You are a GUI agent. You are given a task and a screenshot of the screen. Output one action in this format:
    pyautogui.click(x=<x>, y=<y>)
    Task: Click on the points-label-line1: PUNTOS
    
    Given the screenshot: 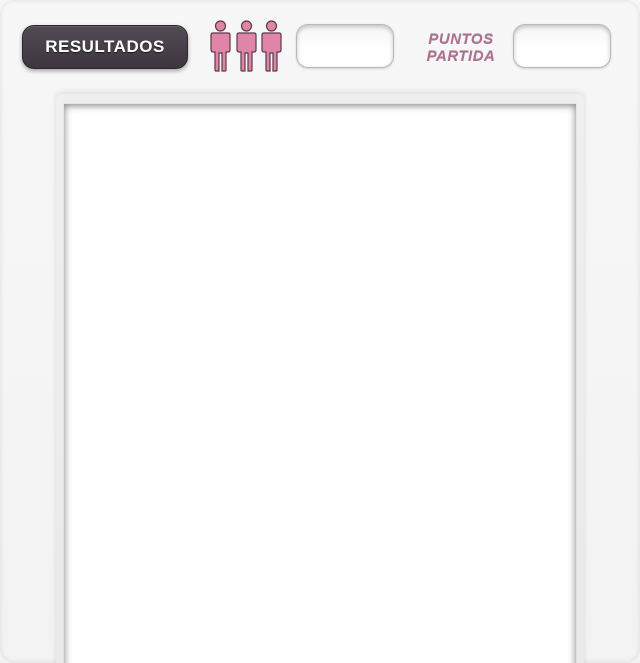 What is the action you would take?
    pyautogui.click(x=461, y=39)
    